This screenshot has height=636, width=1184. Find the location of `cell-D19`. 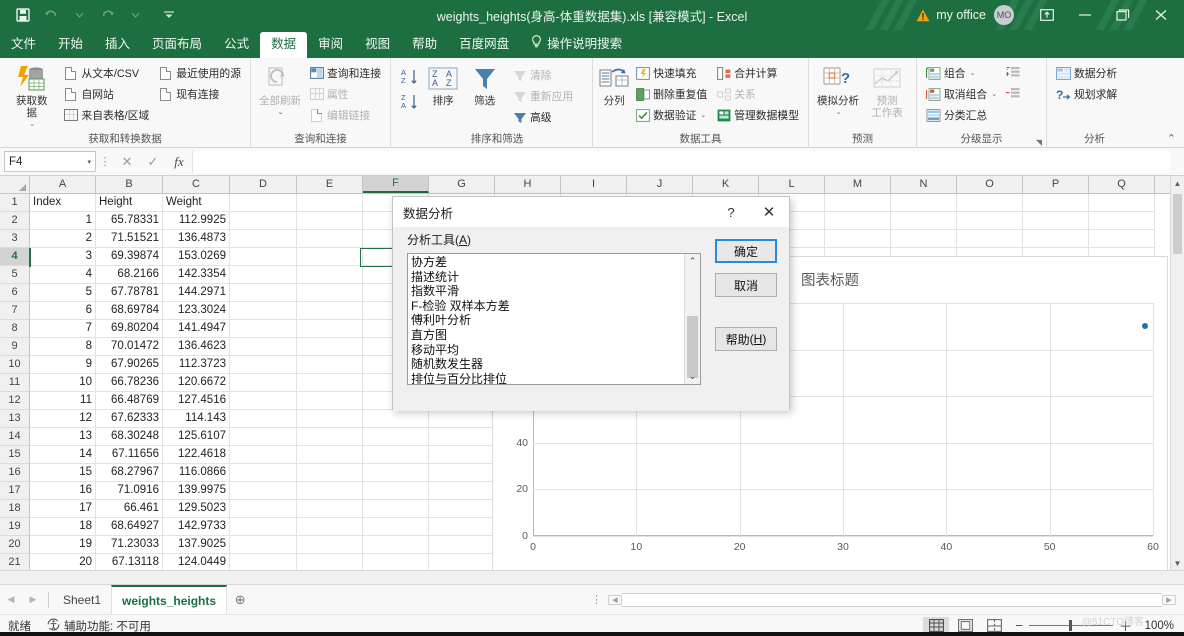

cell-D19 is located at coordinates (263, 527).